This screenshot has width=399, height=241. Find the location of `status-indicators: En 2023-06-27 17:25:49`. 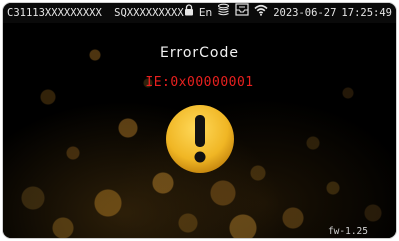

status-indicators: En 2023-06-27 17:25:49 is located at coordinates (285, 13).